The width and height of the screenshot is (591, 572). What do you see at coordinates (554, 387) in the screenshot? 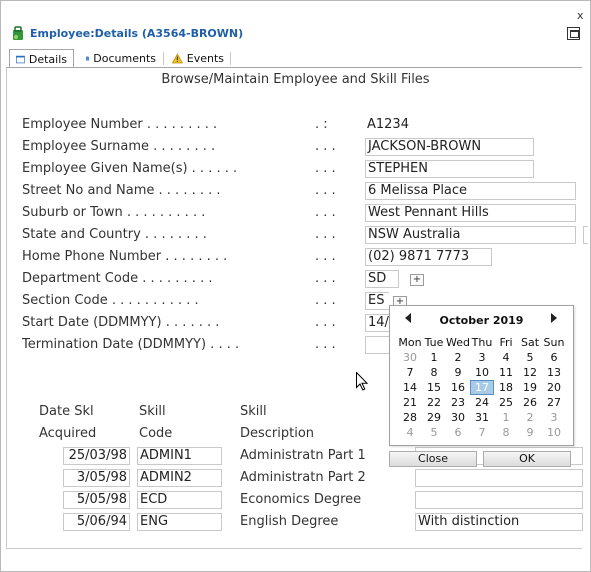
I see `calendar-day: 20` at bounding box center [554, 387].